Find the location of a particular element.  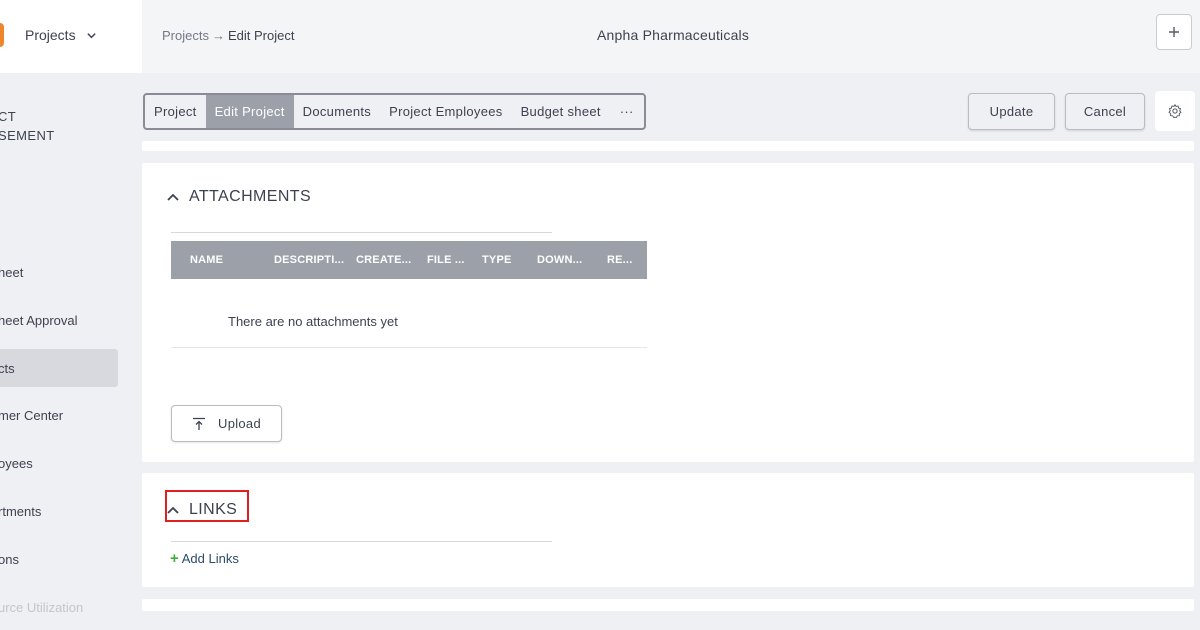

upload-button: Upload is located at coordinates (226, 423).